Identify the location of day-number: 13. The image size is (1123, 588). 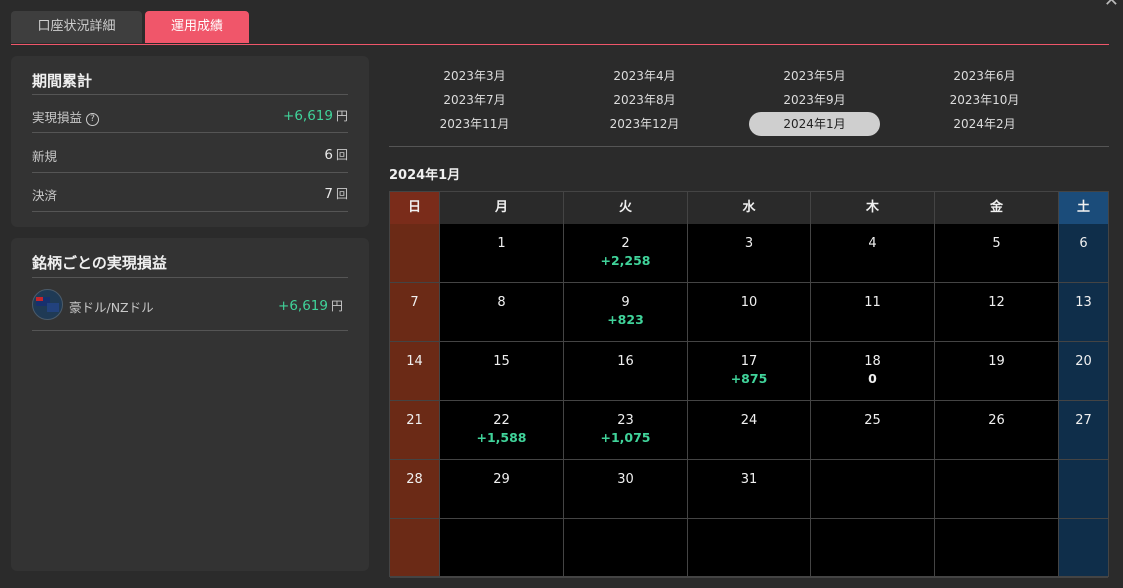
(1083, 302).